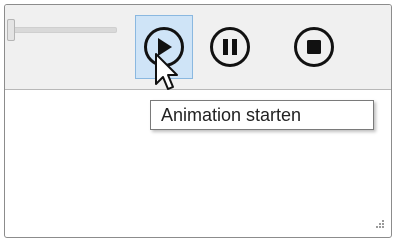  I want to click on tooltip-text: Animation starten, so click(231, 114).